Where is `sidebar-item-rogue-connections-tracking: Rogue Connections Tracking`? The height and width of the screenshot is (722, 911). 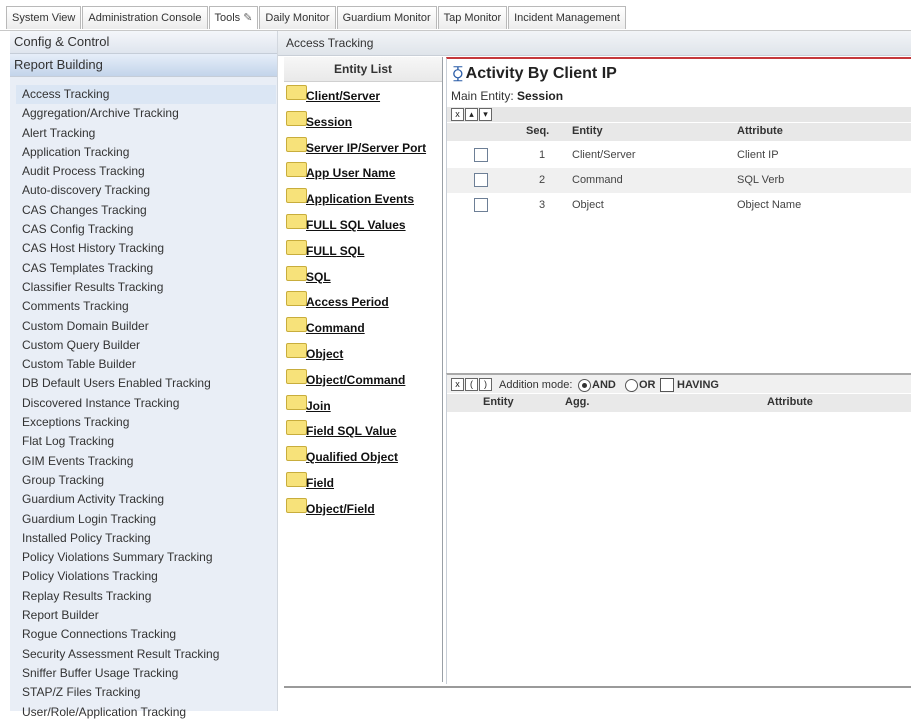
sidebar-item-rogue-connections-tracking: Rogue Connections Tracking is located at coordinates (143, 634).